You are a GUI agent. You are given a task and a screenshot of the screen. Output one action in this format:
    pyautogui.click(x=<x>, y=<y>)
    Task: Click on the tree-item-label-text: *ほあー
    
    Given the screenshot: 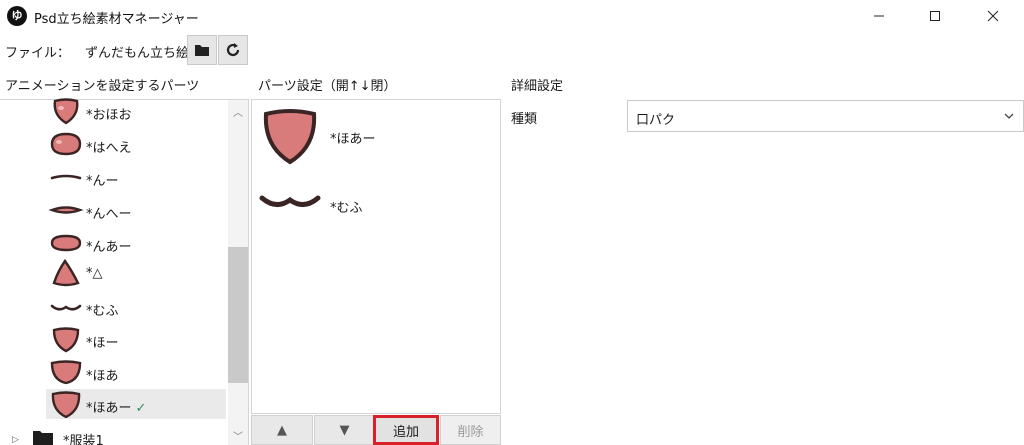 What is the action you would take?
    pyautogui.click(x=109, y=408)
    